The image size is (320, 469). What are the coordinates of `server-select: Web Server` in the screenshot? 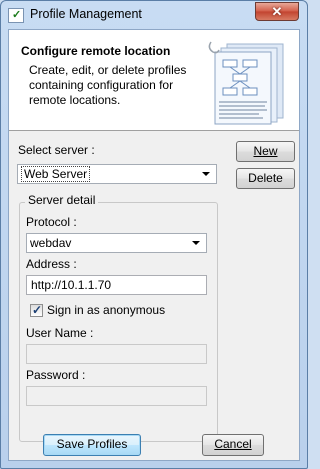 It's located at (117, 174).